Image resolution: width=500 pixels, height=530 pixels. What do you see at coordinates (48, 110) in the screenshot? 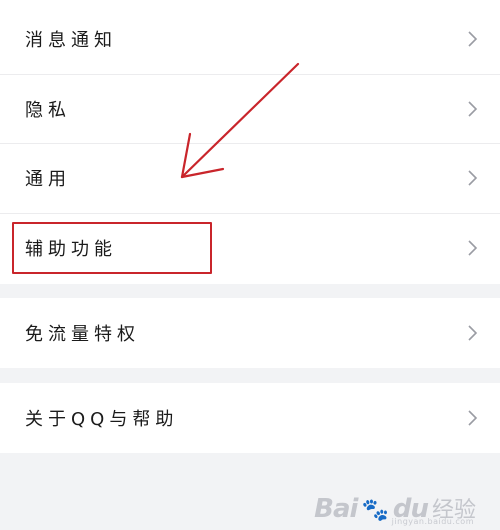
I see `menu-item-label: 隐私` at bounding box center [48, 110].